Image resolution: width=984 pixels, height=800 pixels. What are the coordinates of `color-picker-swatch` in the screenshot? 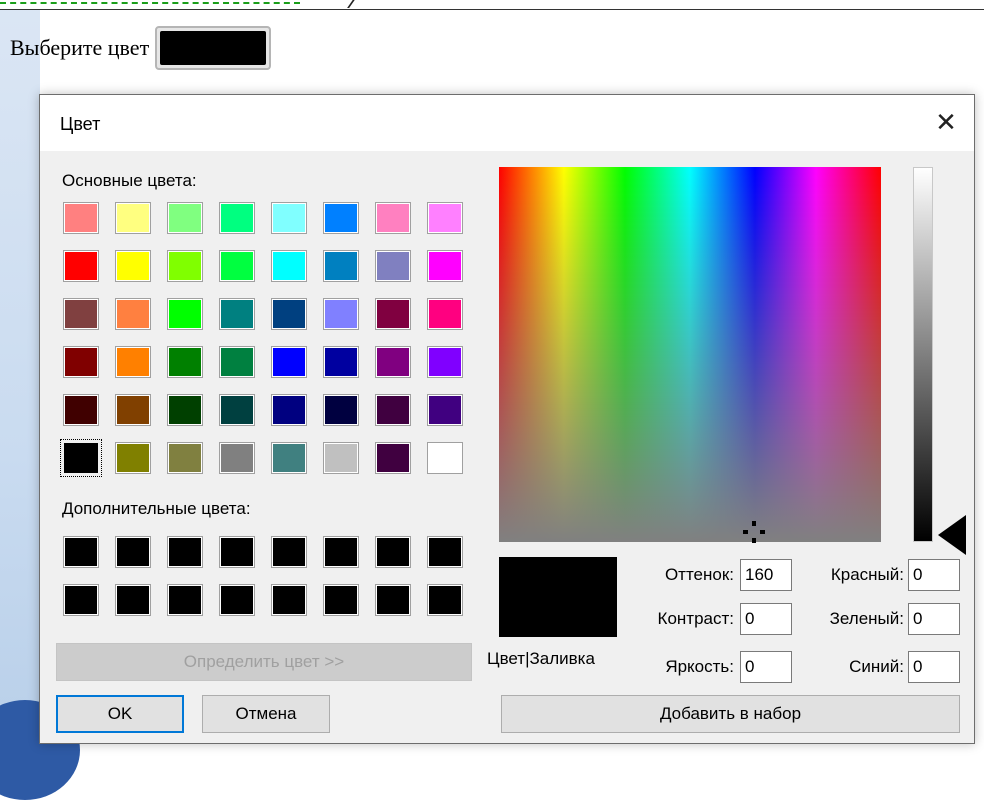 It's located at (213, 48).